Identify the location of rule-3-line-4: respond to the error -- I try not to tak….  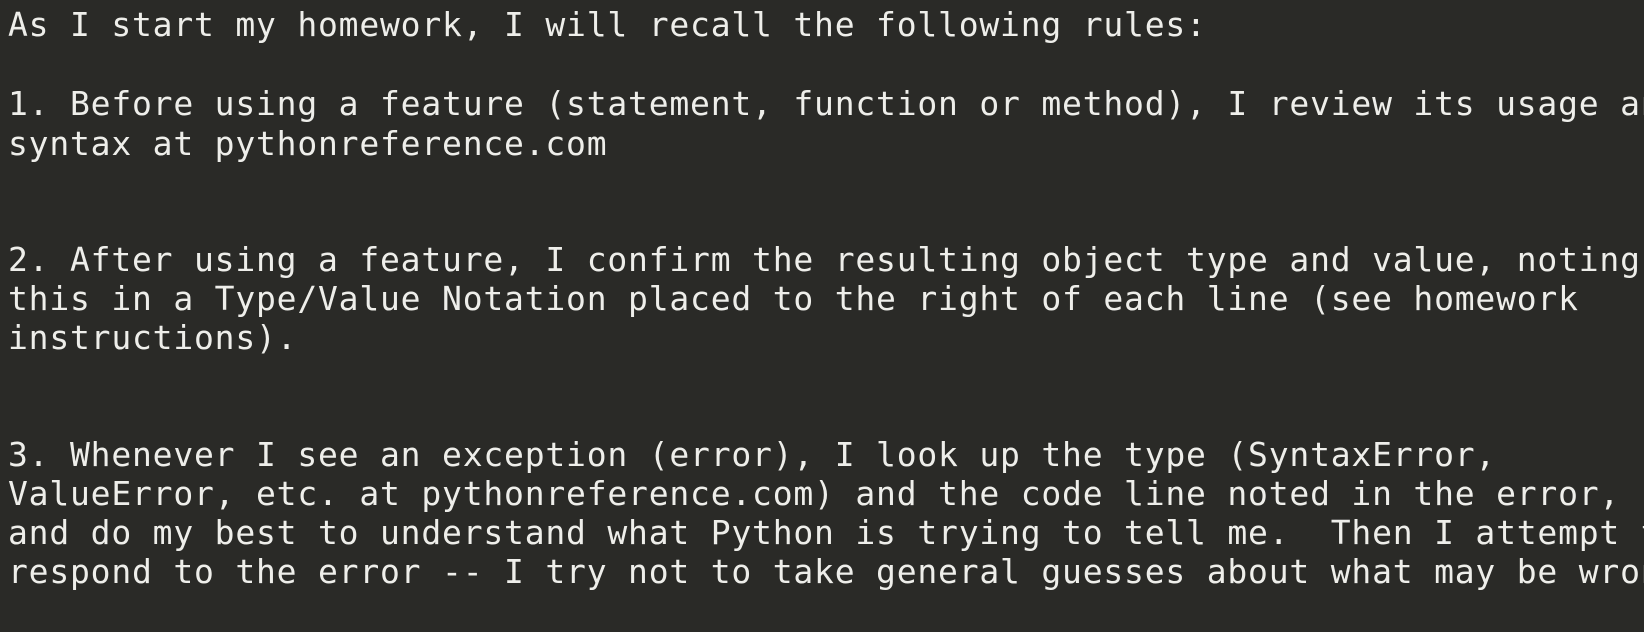
(826, 571).